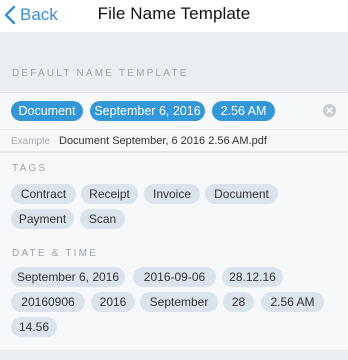 This screenshot has width=348, height=360. Describe the element at coordinates (179, 302) in the screenshot. I see `date-chip-month: September` at that location.